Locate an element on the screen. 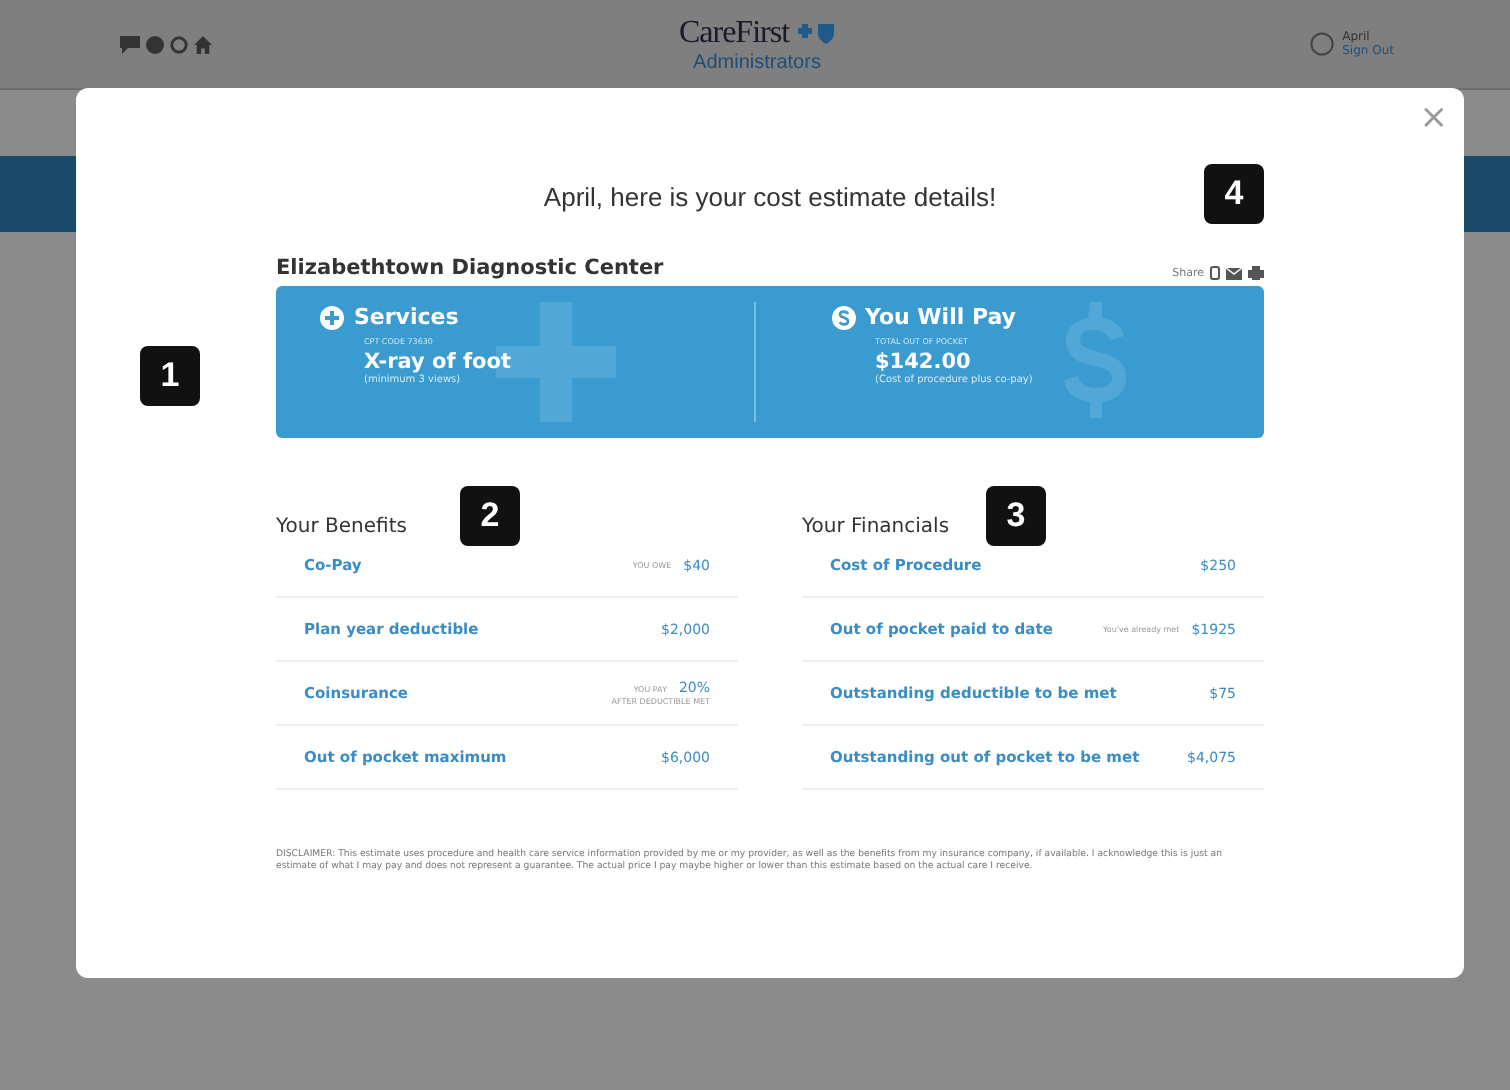 This screenshot has height=1090, width=1510. summary-heading: Services is located at coordinates (406, 317).